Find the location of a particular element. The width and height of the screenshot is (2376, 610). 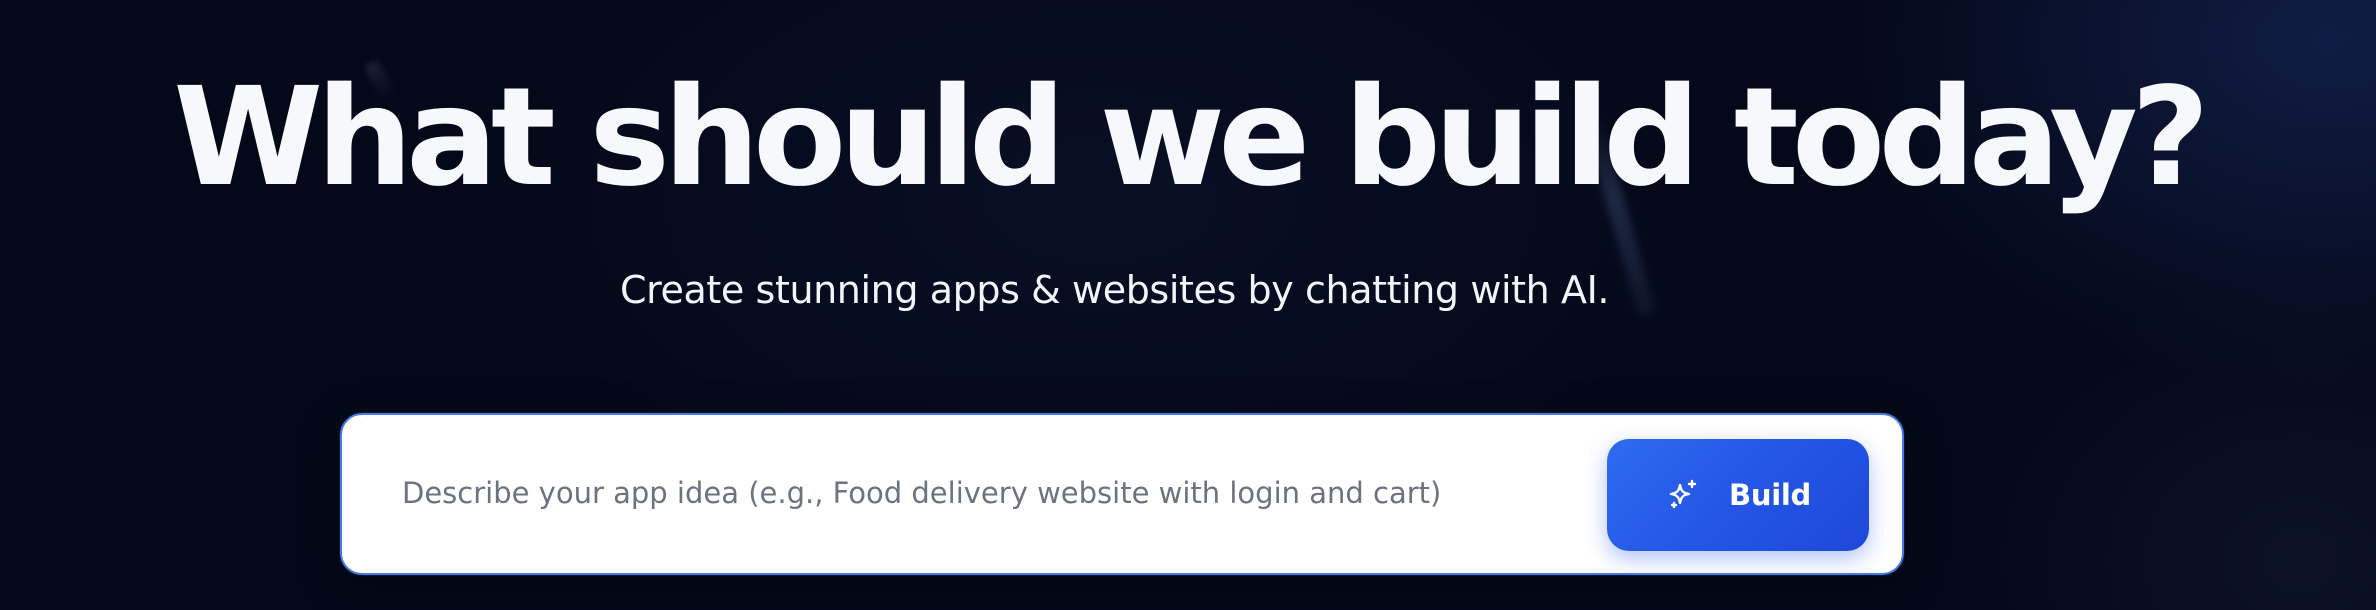

sparkles-icon is located at coordinates (1683, 495).